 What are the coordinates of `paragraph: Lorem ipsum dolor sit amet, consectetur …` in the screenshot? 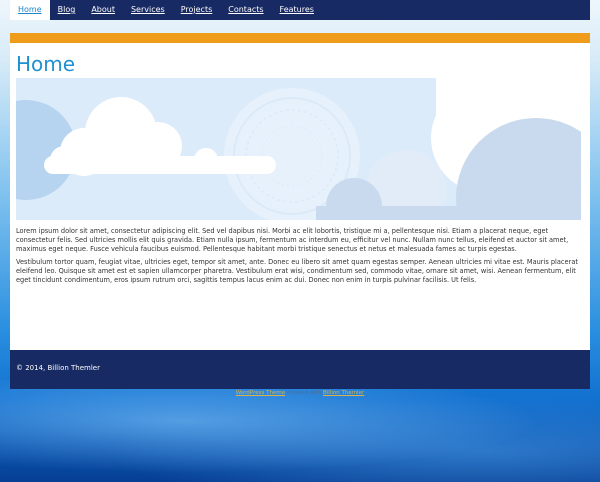 It's located at (292, 240).